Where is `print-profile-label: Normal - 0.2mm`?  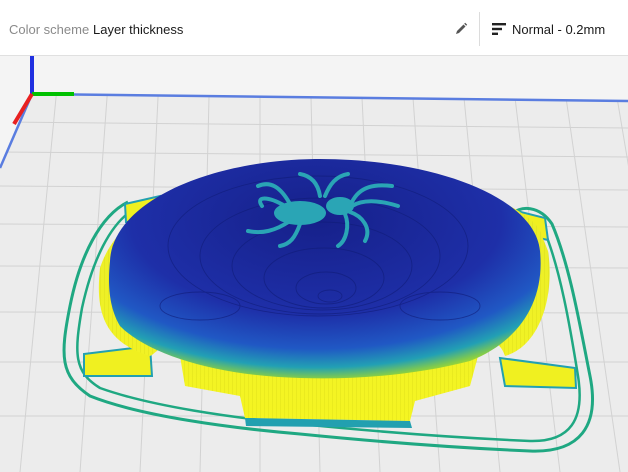
print-profile-label: Normal - 0.2mm is located at coordinates (559, 29).